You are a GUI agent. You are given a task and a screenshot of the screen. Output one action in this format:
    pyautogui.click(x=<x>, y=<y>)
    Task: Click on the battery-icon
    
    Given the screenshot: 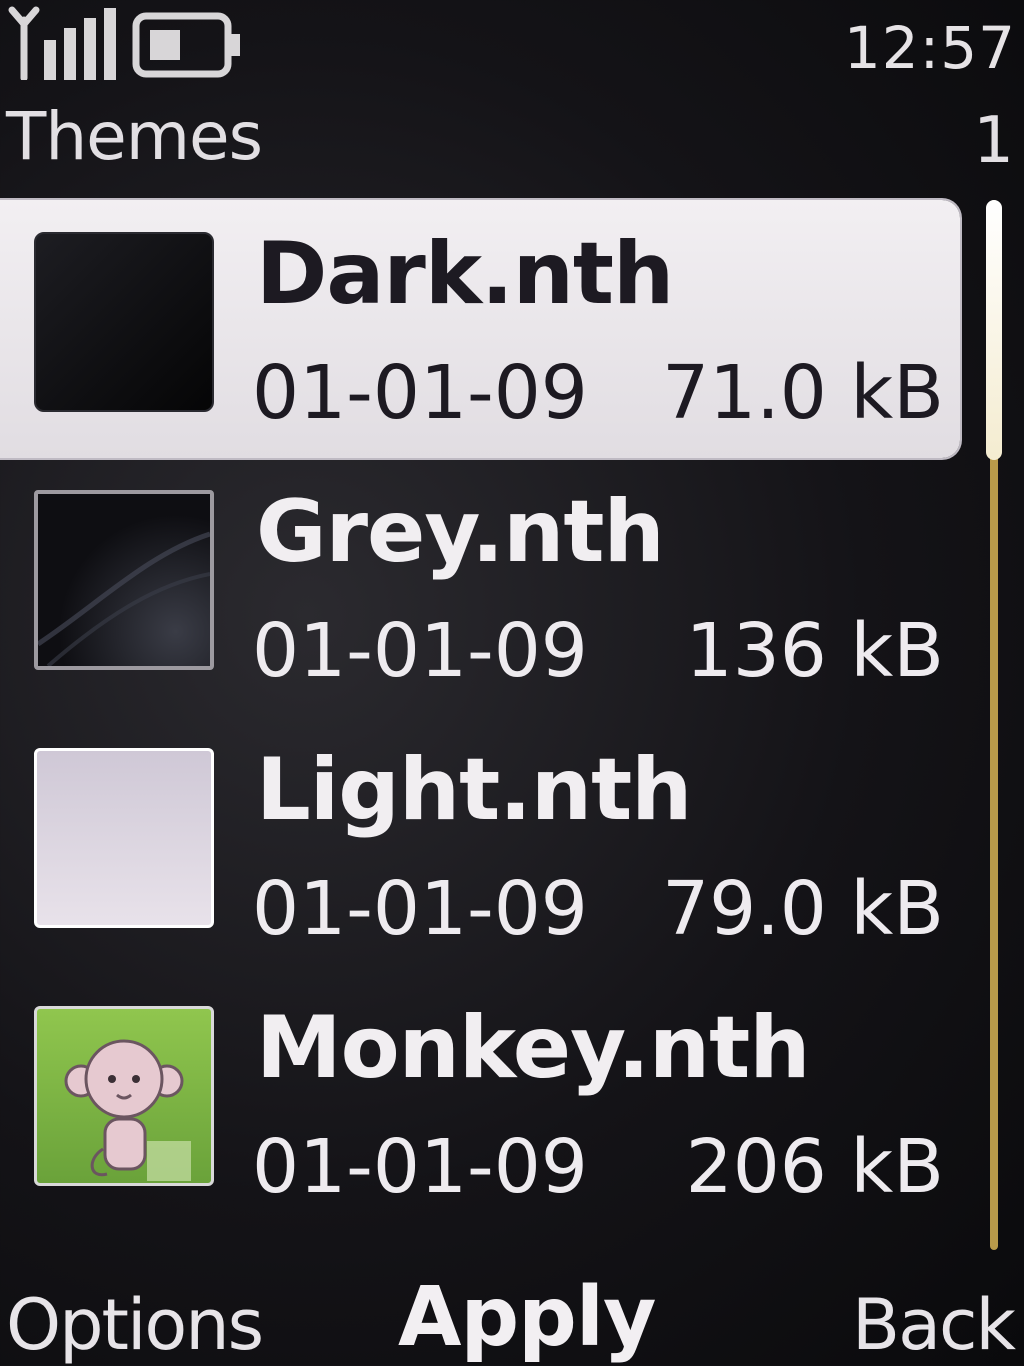 What is the action you would take?
    pyautogui.click(x=186, y=45)
    